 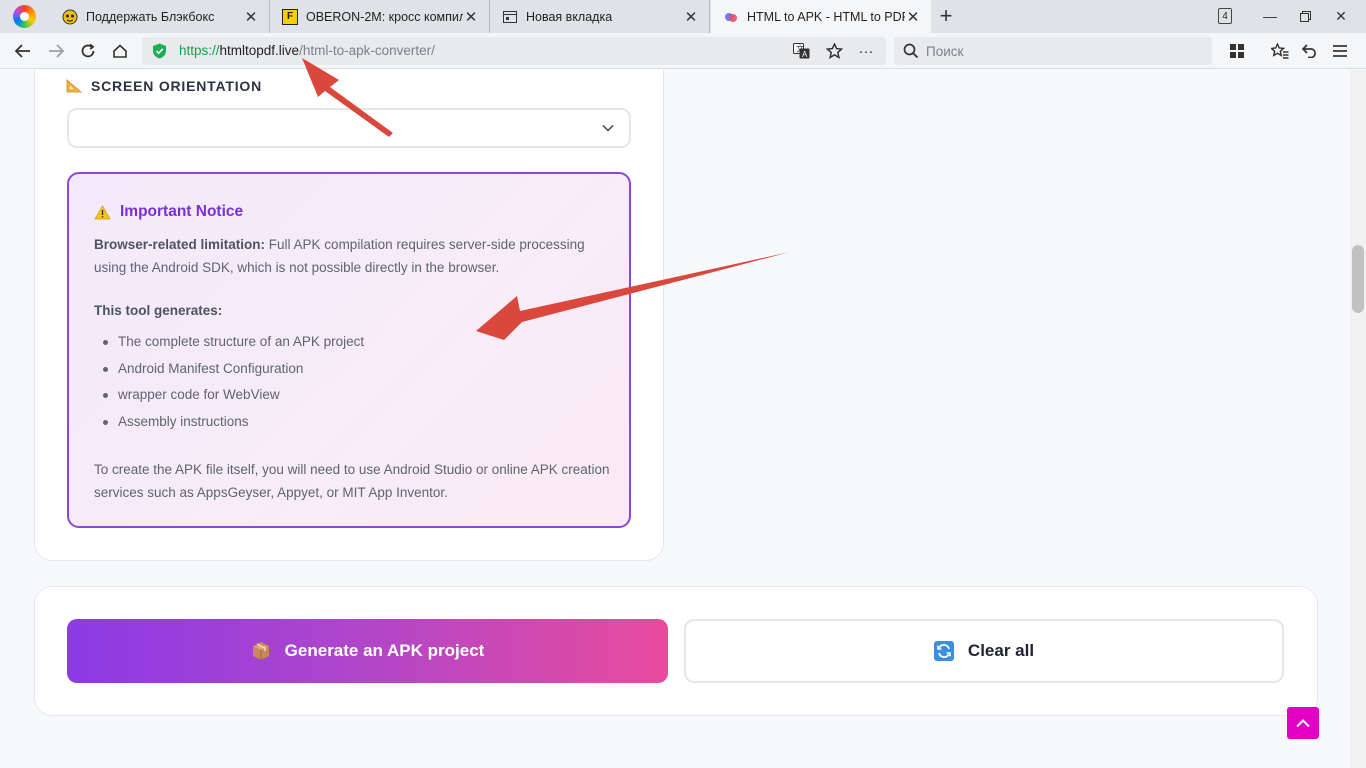 What do you see at coordinates (608, 128) in the screenshot?
I see `chevron-down-icon` at bounding box center [608, 128].